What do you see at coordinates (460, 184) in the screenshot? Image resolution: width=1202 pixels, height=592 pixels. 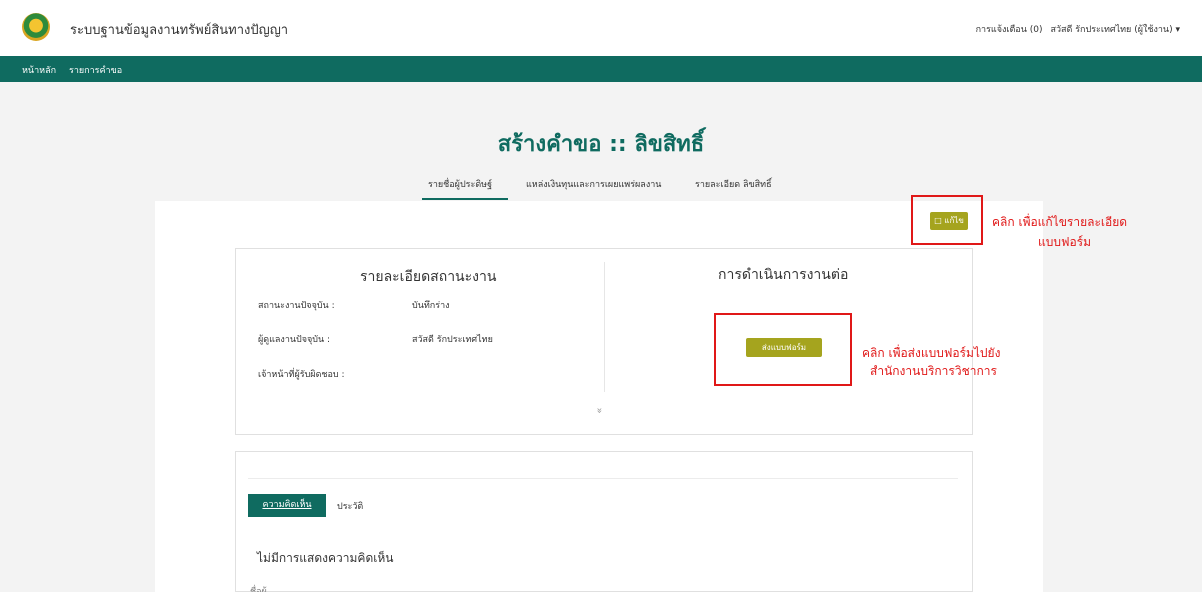 I see `tab-inventors: รายชื่อผู้ประดิษฐ์` at bounding box center [460, 184].